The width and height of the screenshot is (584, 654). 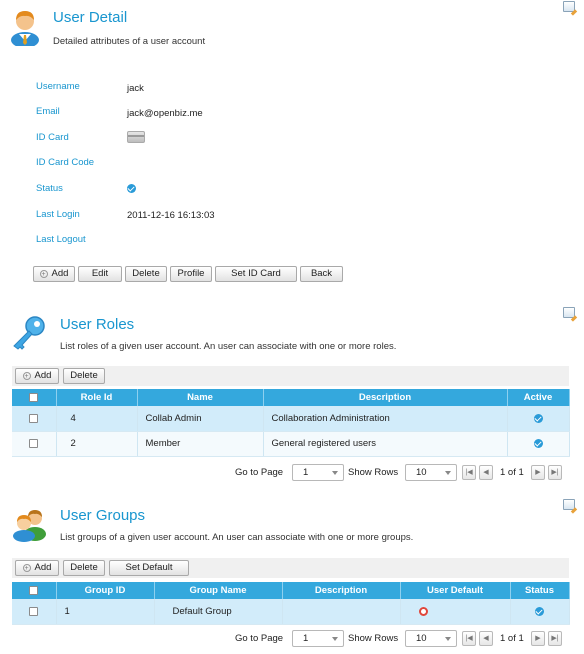 I want to click on user-group-icon, so click(x=29, y=526).